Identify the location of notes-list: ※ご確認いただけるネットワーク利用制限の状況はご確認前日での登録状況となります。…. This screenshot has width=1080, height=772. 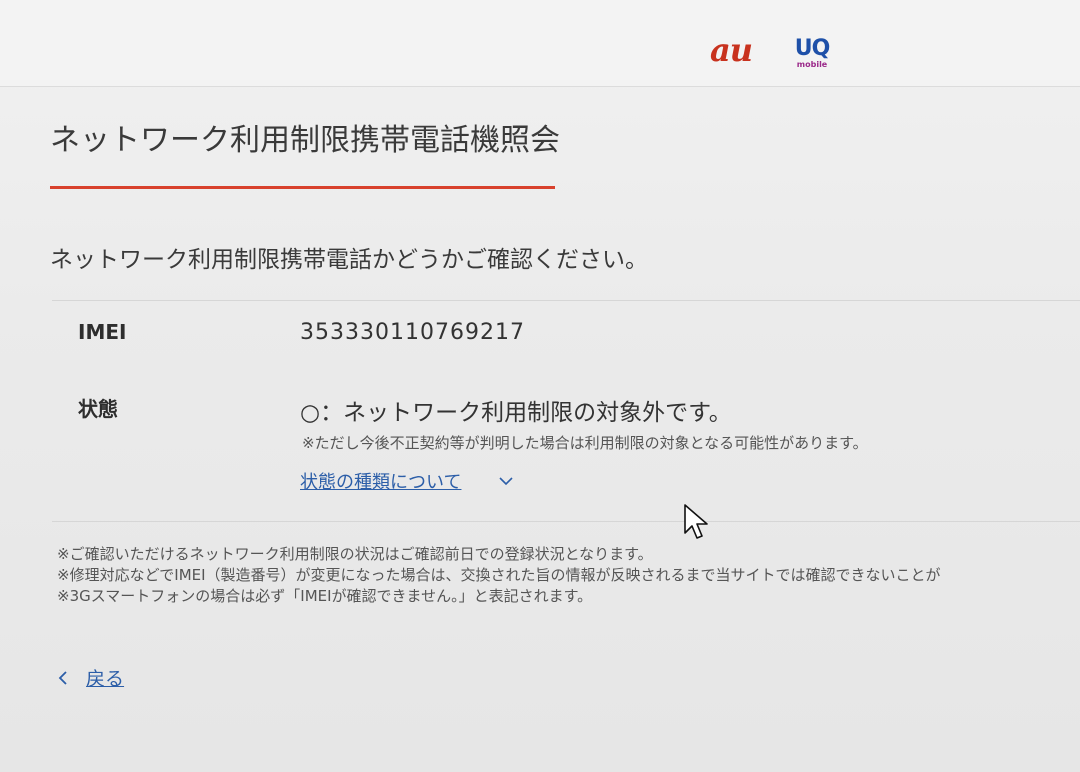
(568, 575).